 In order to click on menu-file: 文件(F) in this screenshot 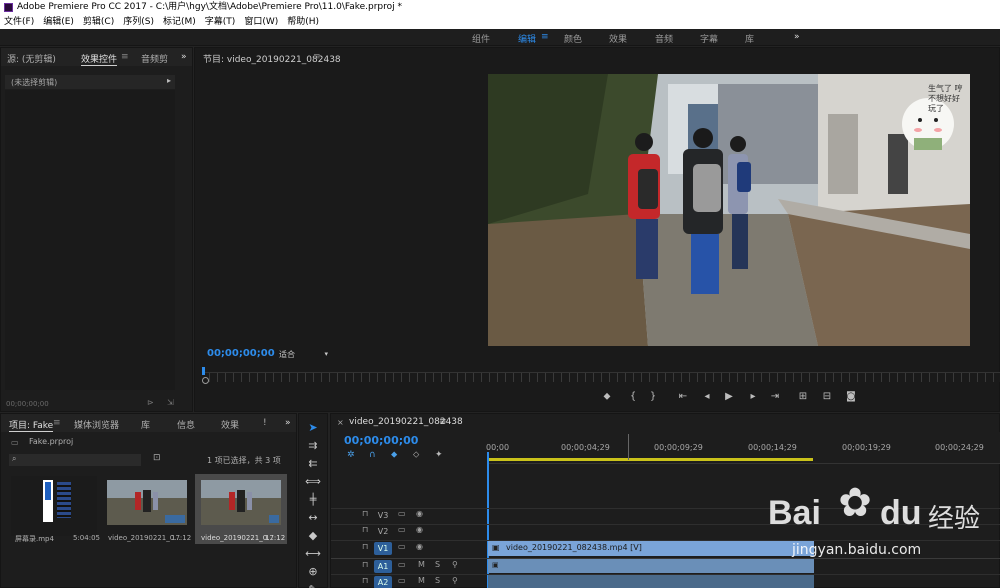, I will do `click(19, 22)`.